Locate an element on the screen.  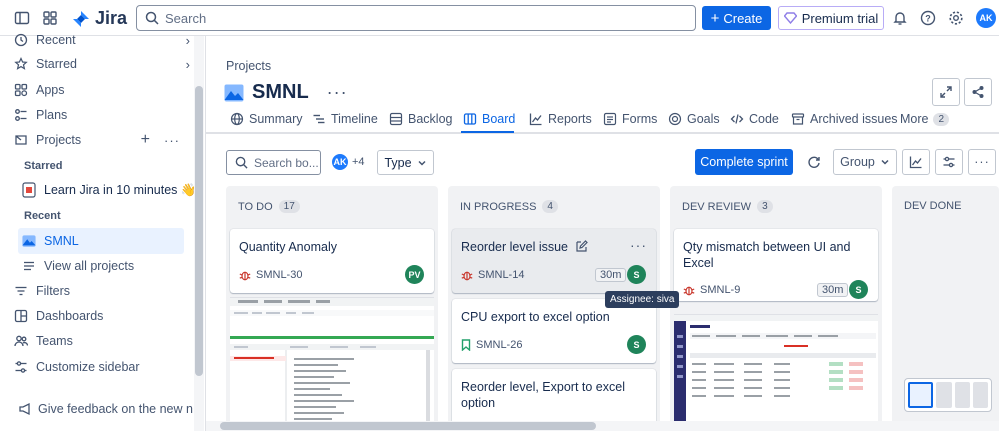
plans-icon is located at coordinates (21, 115).